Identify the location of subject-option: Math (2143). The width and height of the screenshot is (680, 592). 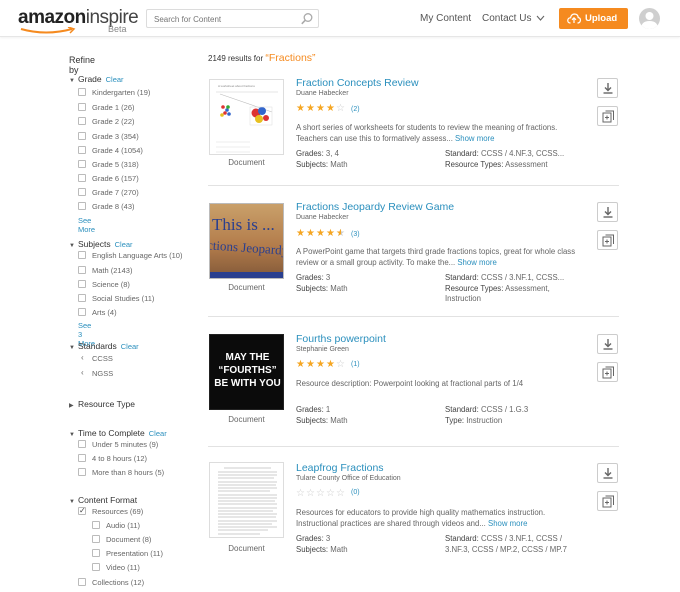
(112, 270).